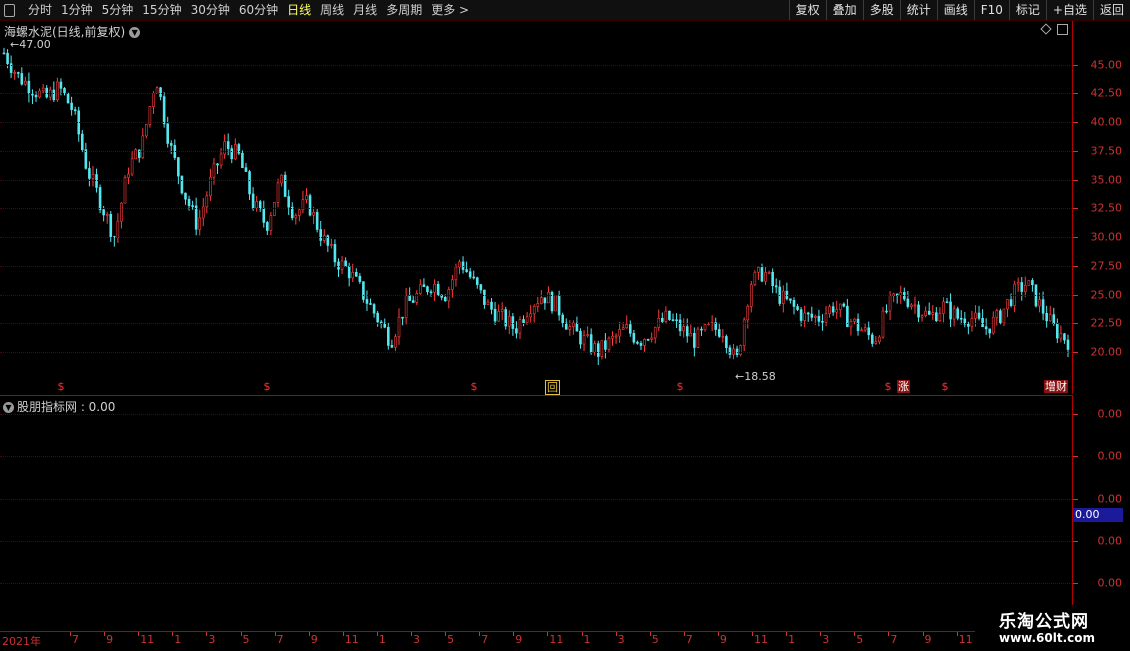 The height and width of the screenshot is (651, 1130). I want to click on price-tick-label: 32.50, so click(1106, 208).